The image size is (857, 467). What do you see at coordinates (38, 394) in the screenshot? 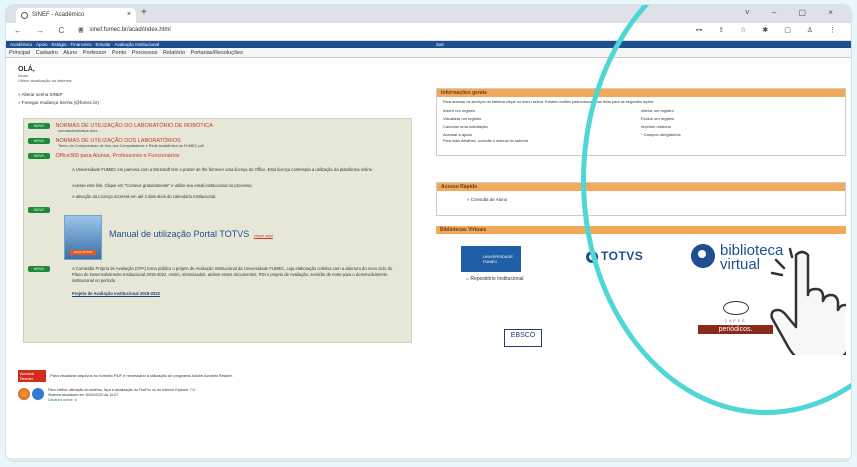
I see `internet-explorer-icon` at bounding box center [38, 394].